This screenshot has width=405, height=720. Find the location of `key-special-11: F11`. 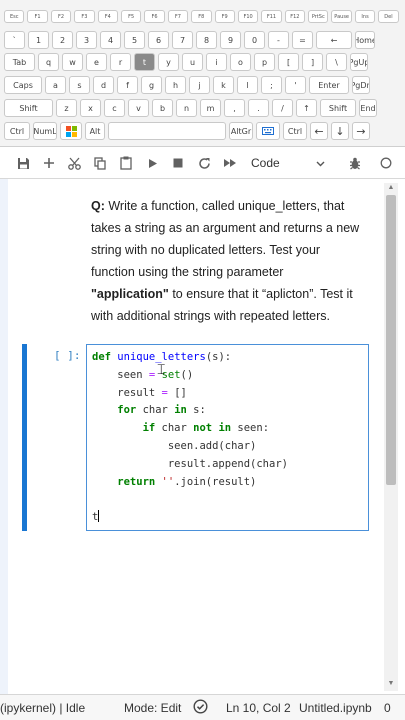

key-special-11: F11 is located at coordinates (271, 16).